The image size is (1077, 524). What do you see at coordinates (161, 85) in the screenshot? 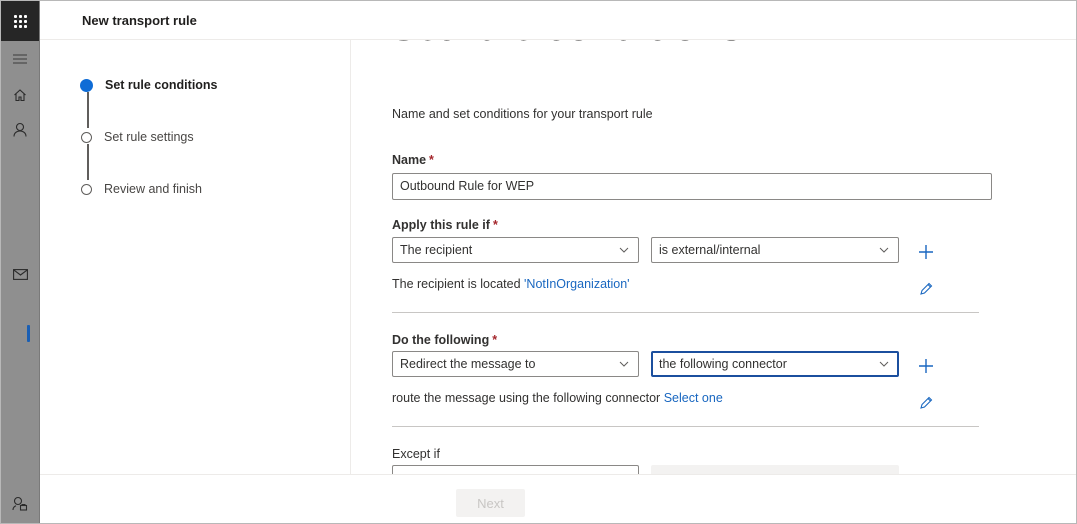
I see `step-label: Set rule conditions` at bounding box center [161, 85].